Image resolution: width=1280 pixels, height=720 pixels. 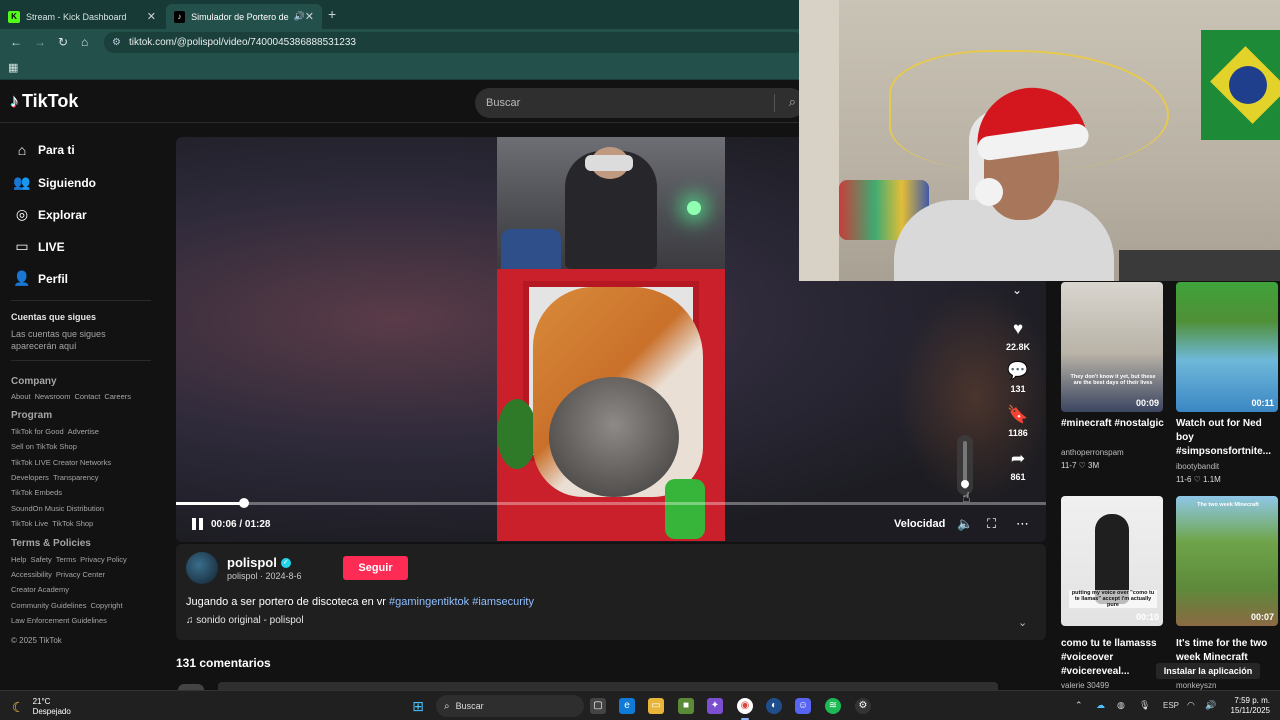 What do you see at coordinates (83, 431) in the screenshot?
I see `footer-link: Advertise` at bounding box center [83, 431].